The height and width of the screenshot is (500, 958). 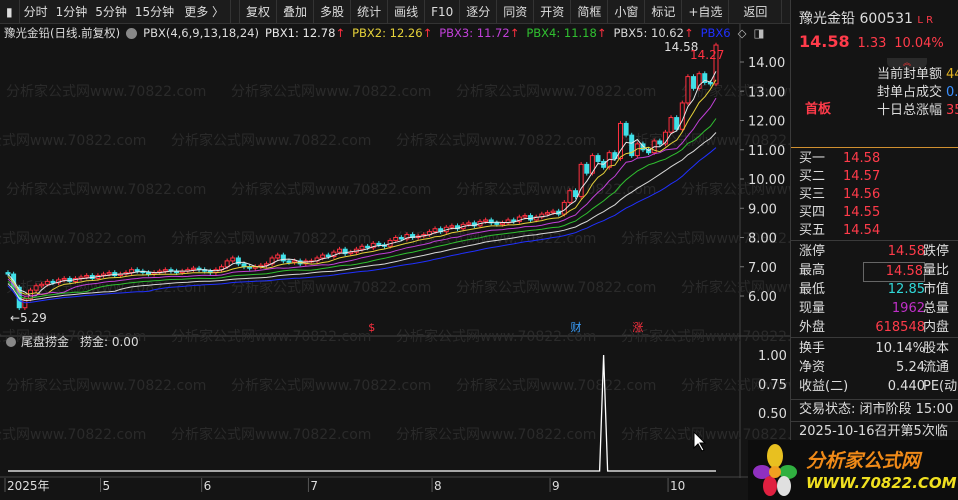 What do you see at coordinates (109, 341) in the screenshot?
I see `sub-indicator-value: 捞金: 0.00` at bounding box center [109, 341].